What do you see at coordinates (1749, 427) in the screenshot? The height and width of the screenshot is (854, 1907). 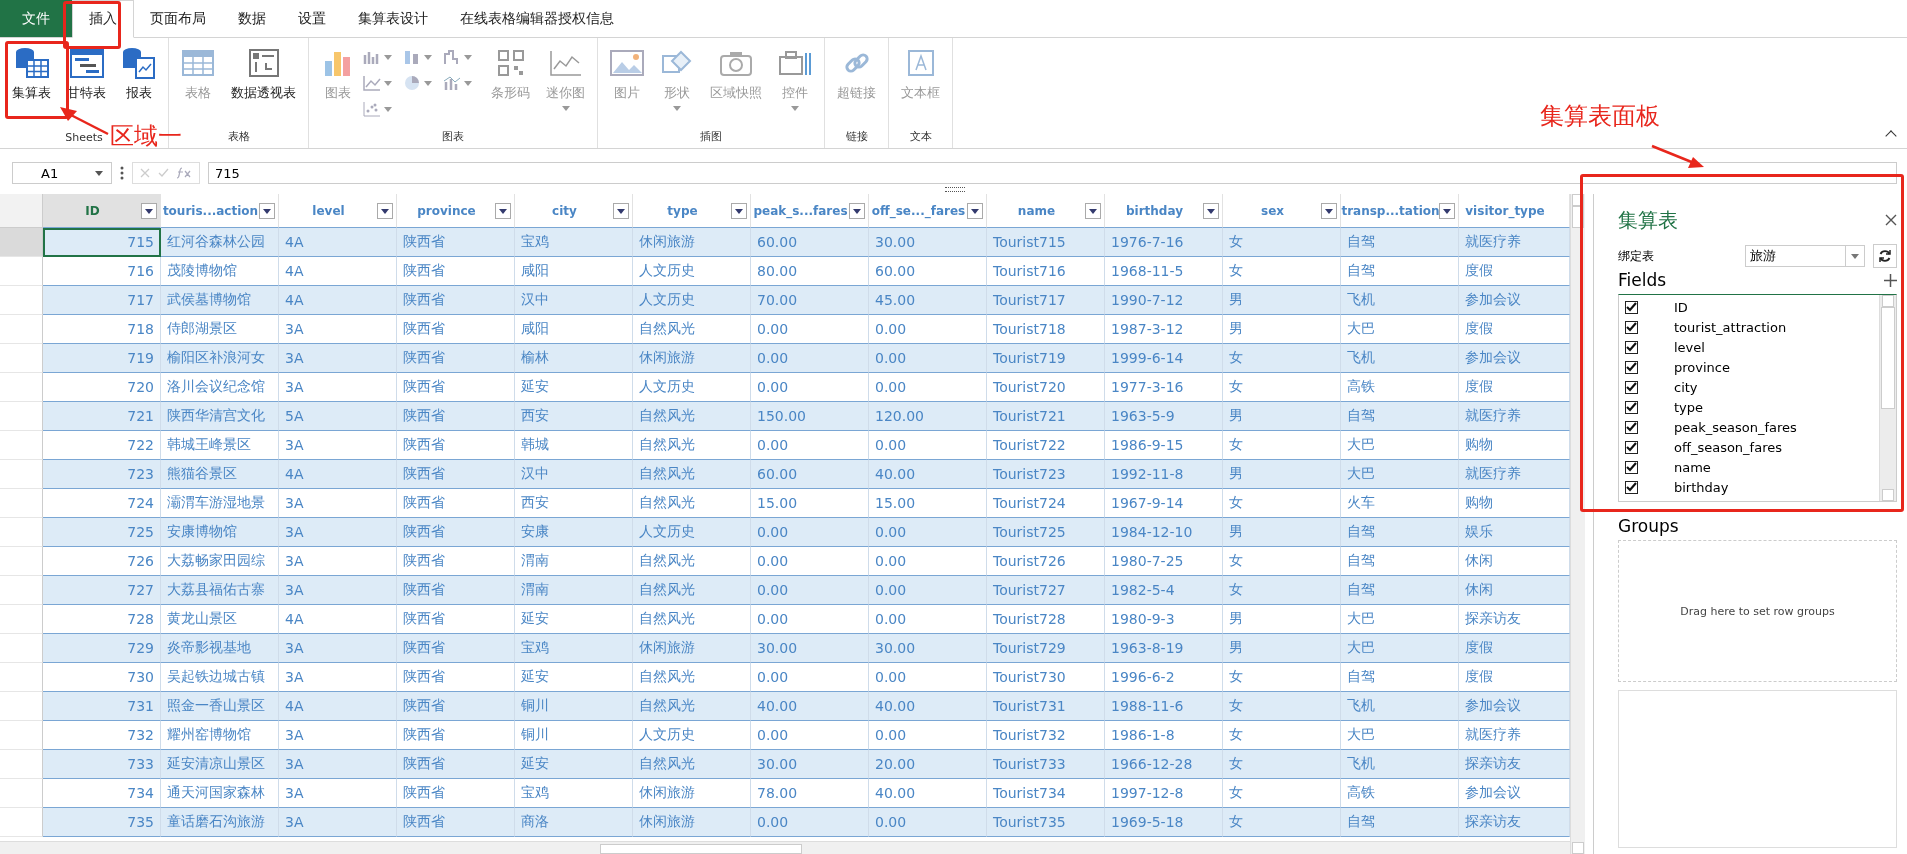 I see `field-item: peak_season_fares` at bounding box center [1749, 427].